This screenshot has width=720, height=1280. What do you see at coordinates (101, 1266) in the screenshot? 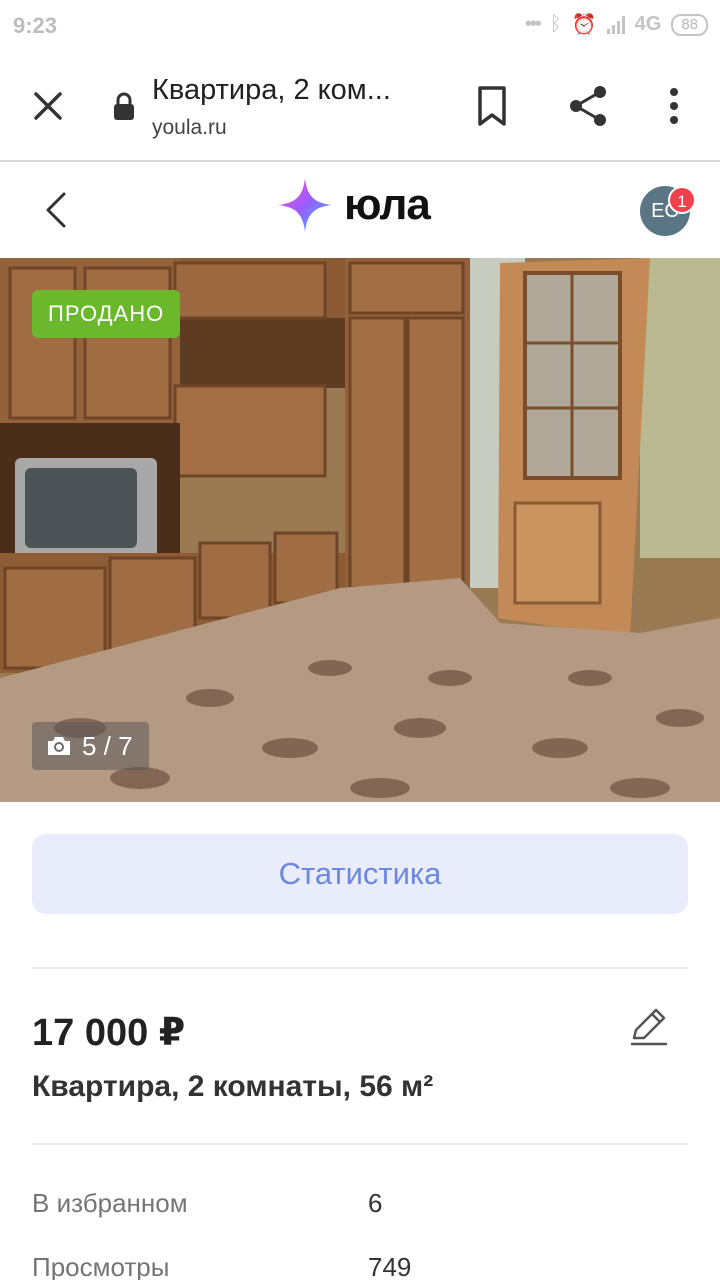
I see `views-label: Просмотры` at bounding box center [101, 1266].